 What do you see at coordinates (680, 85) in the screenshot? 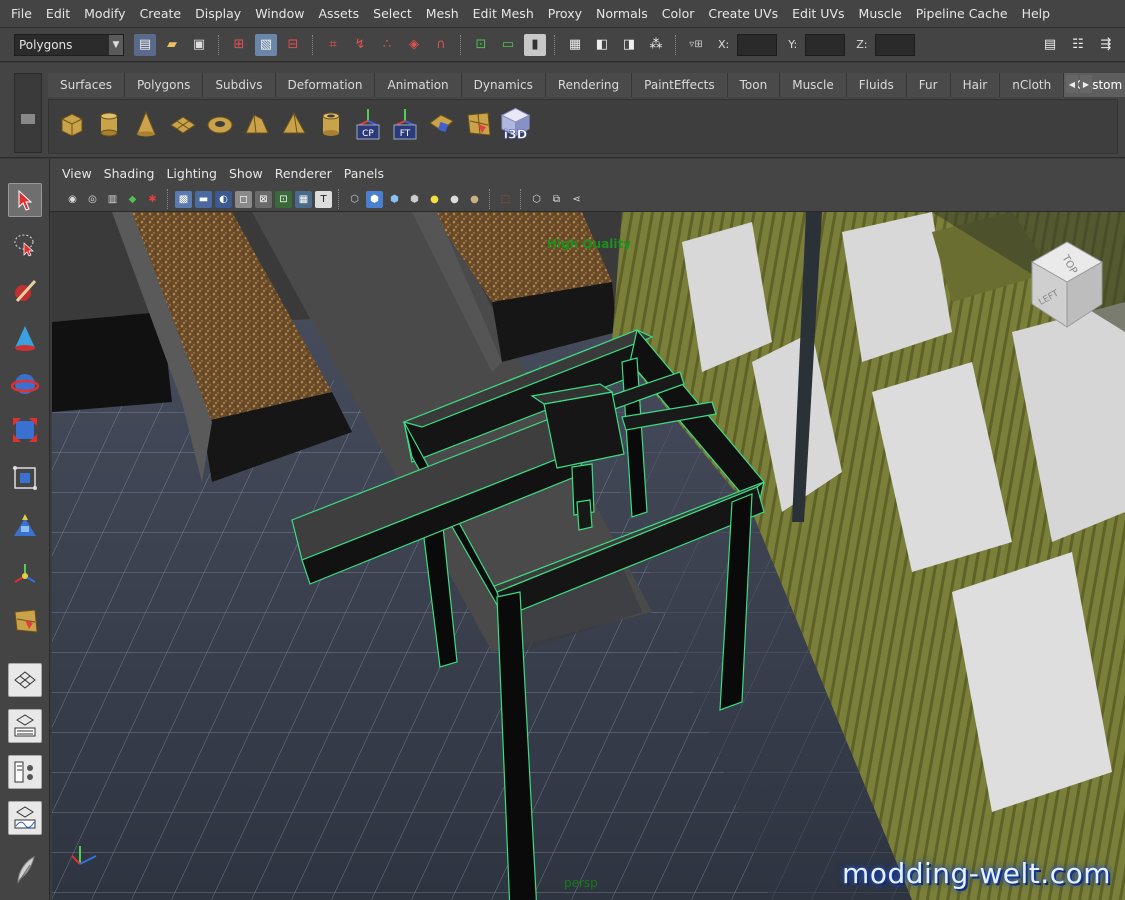
I see `shelf-tab-painteffects: PaintEffects` at bounding box center [680, 85].